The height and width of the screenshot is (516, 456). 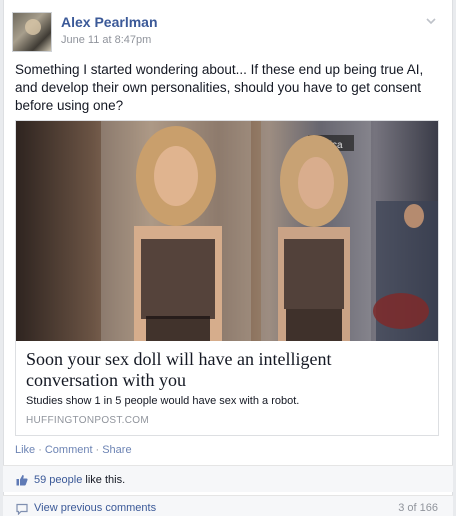 I want to click on comments-bar: View previous comments 3 of 166, so click(x=228, y=505).